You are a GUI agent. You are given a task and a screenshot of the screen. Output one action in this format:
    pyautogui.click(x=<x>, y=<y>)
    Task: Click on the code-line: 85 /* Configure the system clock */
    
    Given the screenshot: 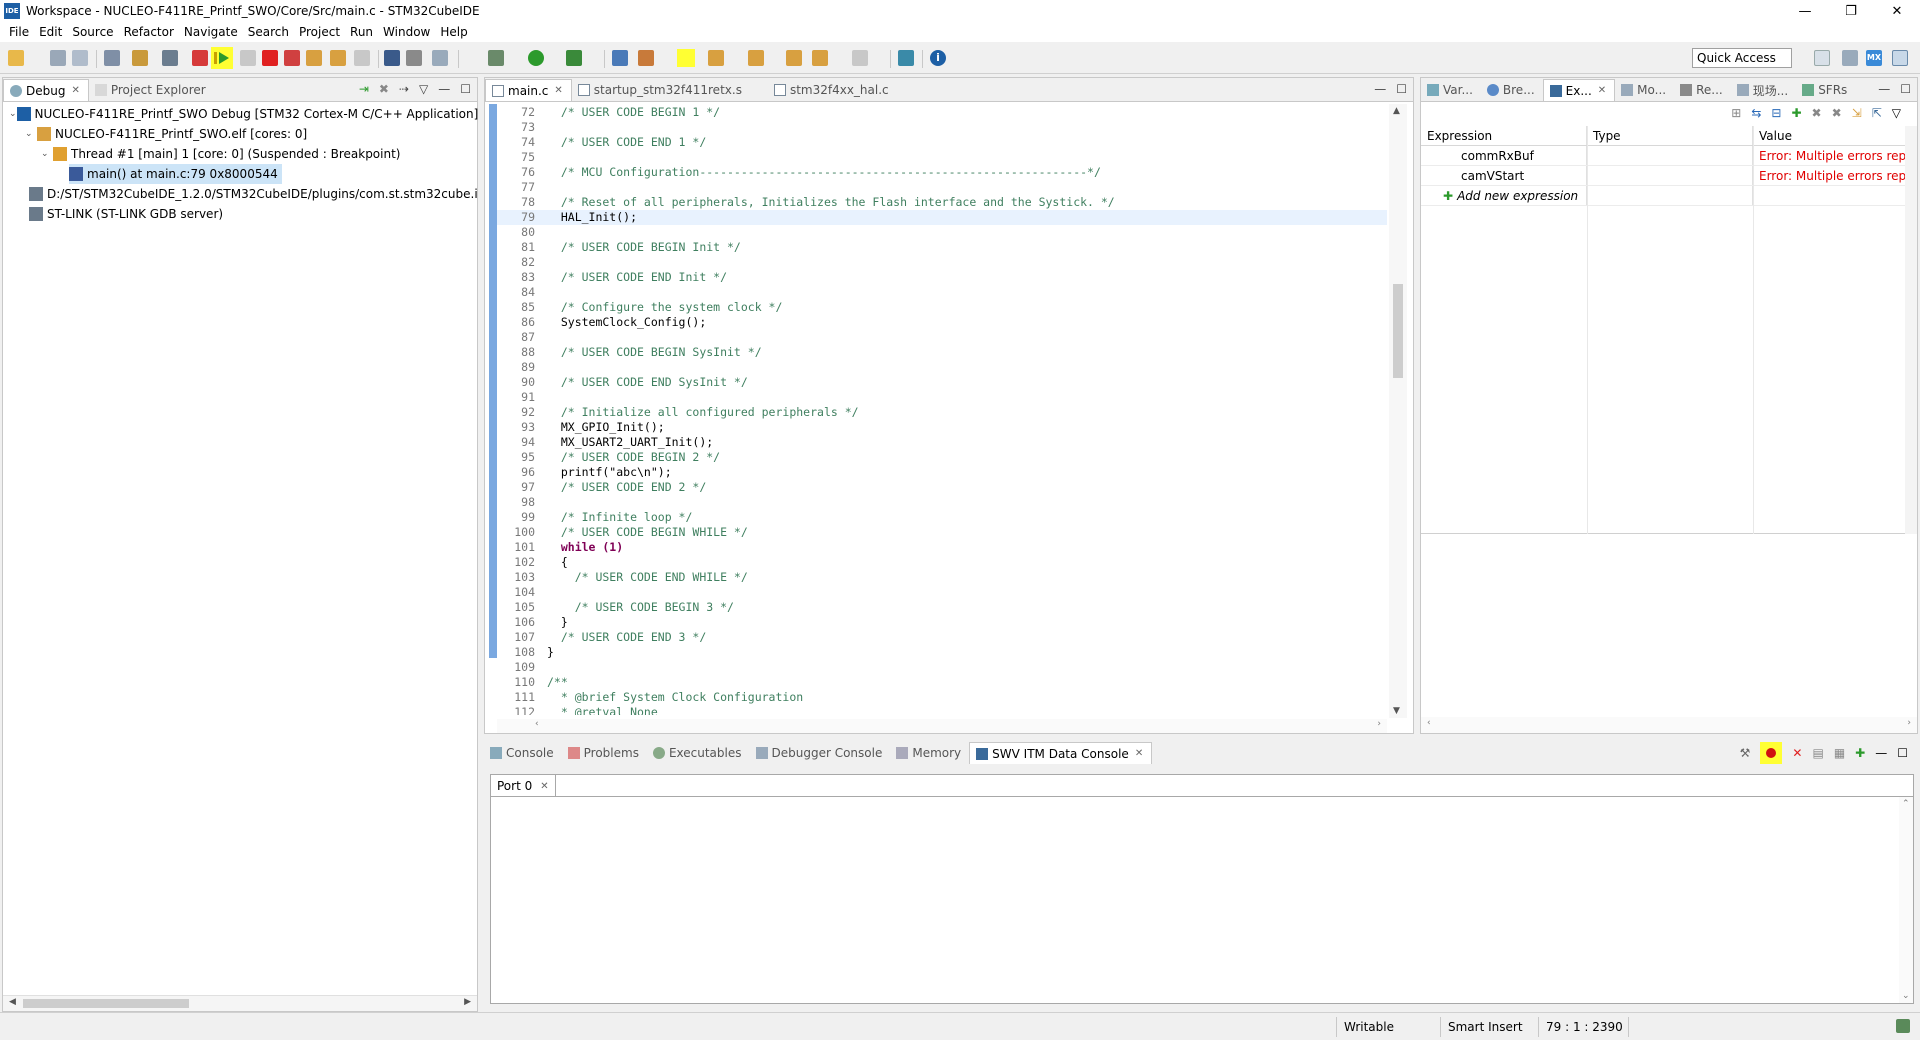 What is the action you would take?
    pyautogui.click(x=942, y=307)
    